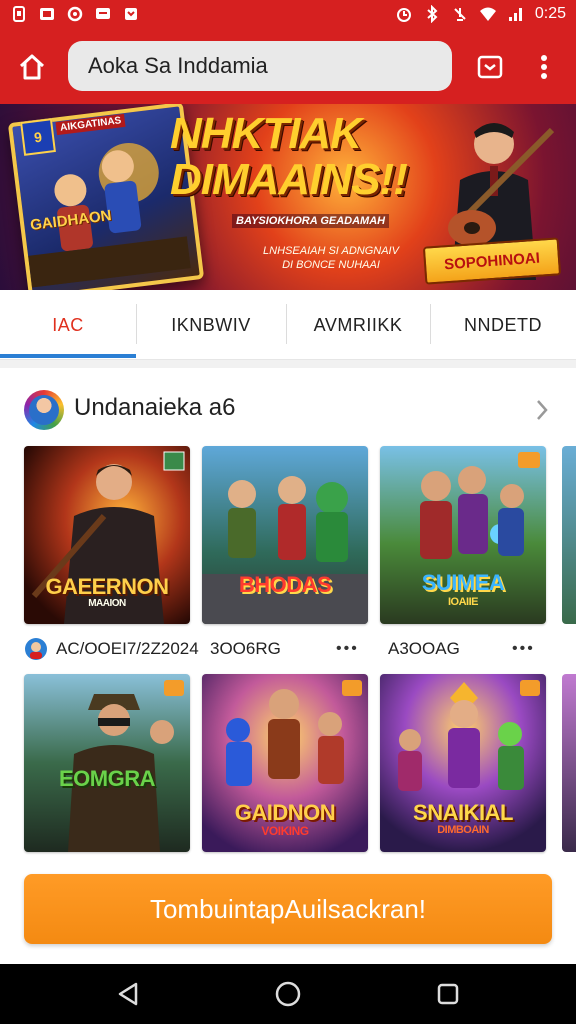  What do you see at coordinates (285, 831) in the screenshot?
I see `game-subtitle: VOIKING` at bounding box center [285, 831].